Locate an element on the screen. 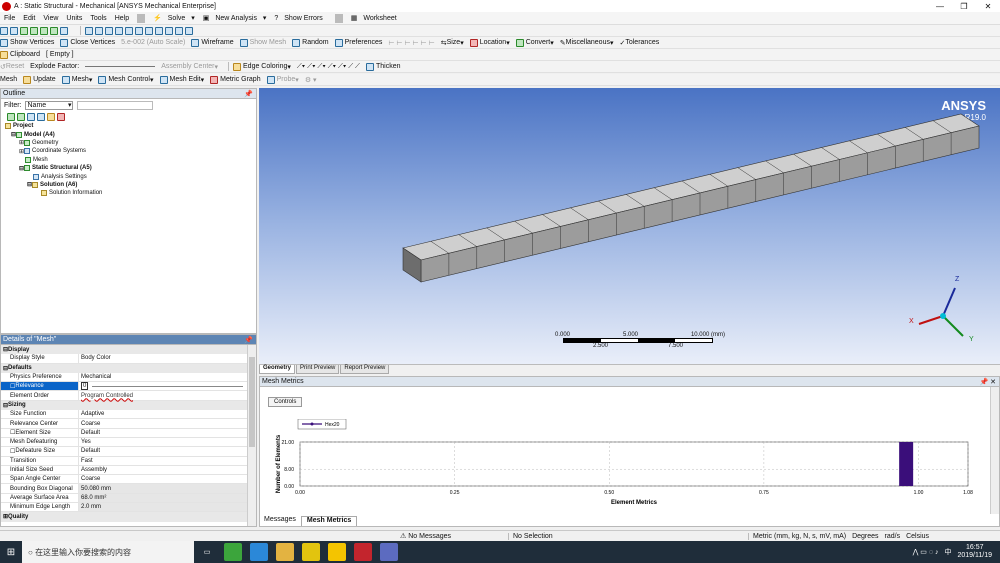 The image size is (1000, 563). section-sizing: ⊟ Sizing is located at coordinates (124, 405).